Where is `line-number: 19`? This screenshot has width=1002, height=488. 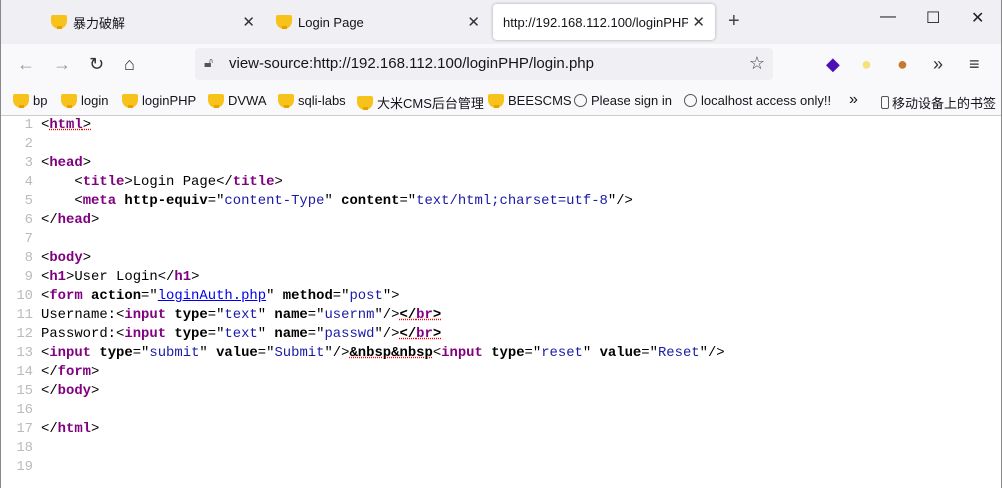 line-number: 19 is located at coordinates (24, 467).